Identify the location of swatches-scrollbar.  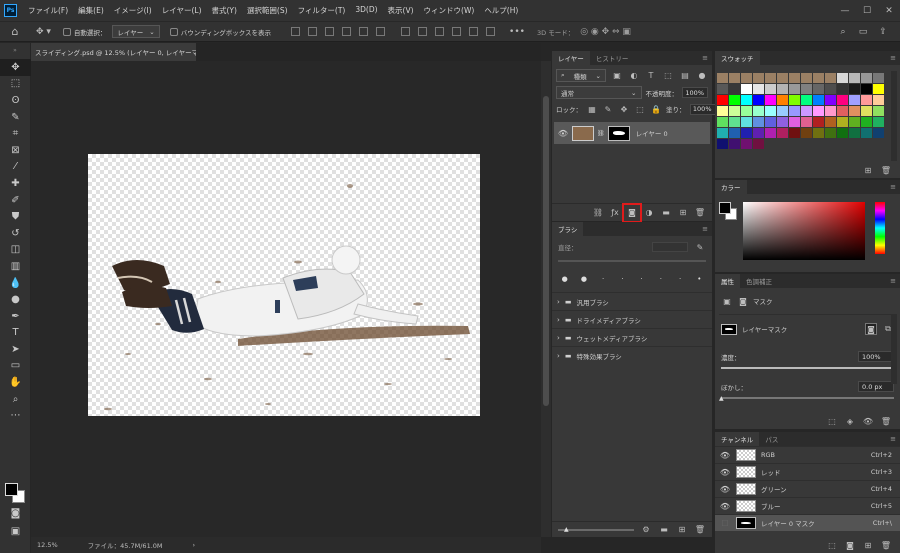
(894, 116).